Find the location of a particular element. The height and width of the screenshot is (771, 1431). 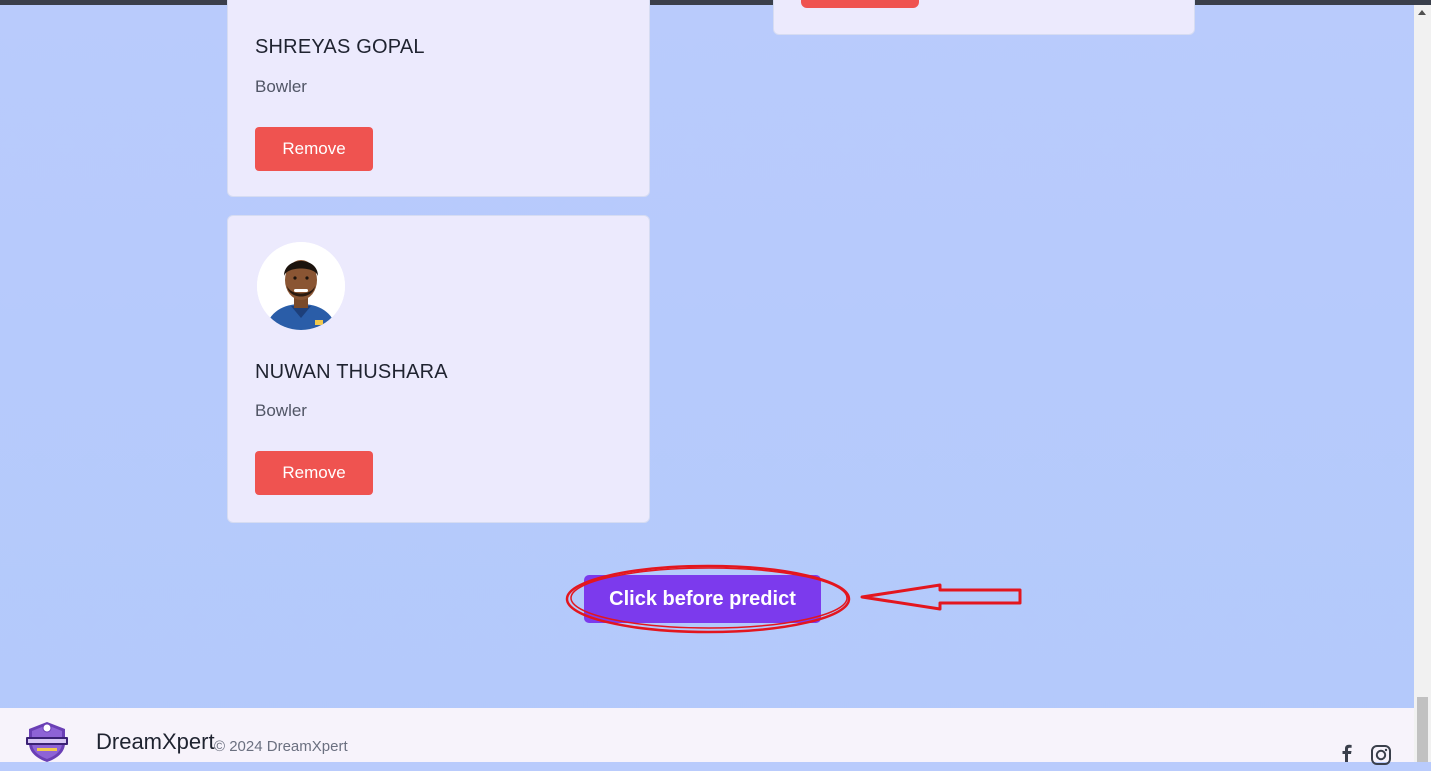

annotation-overlay is located at coordinates (793, 599).